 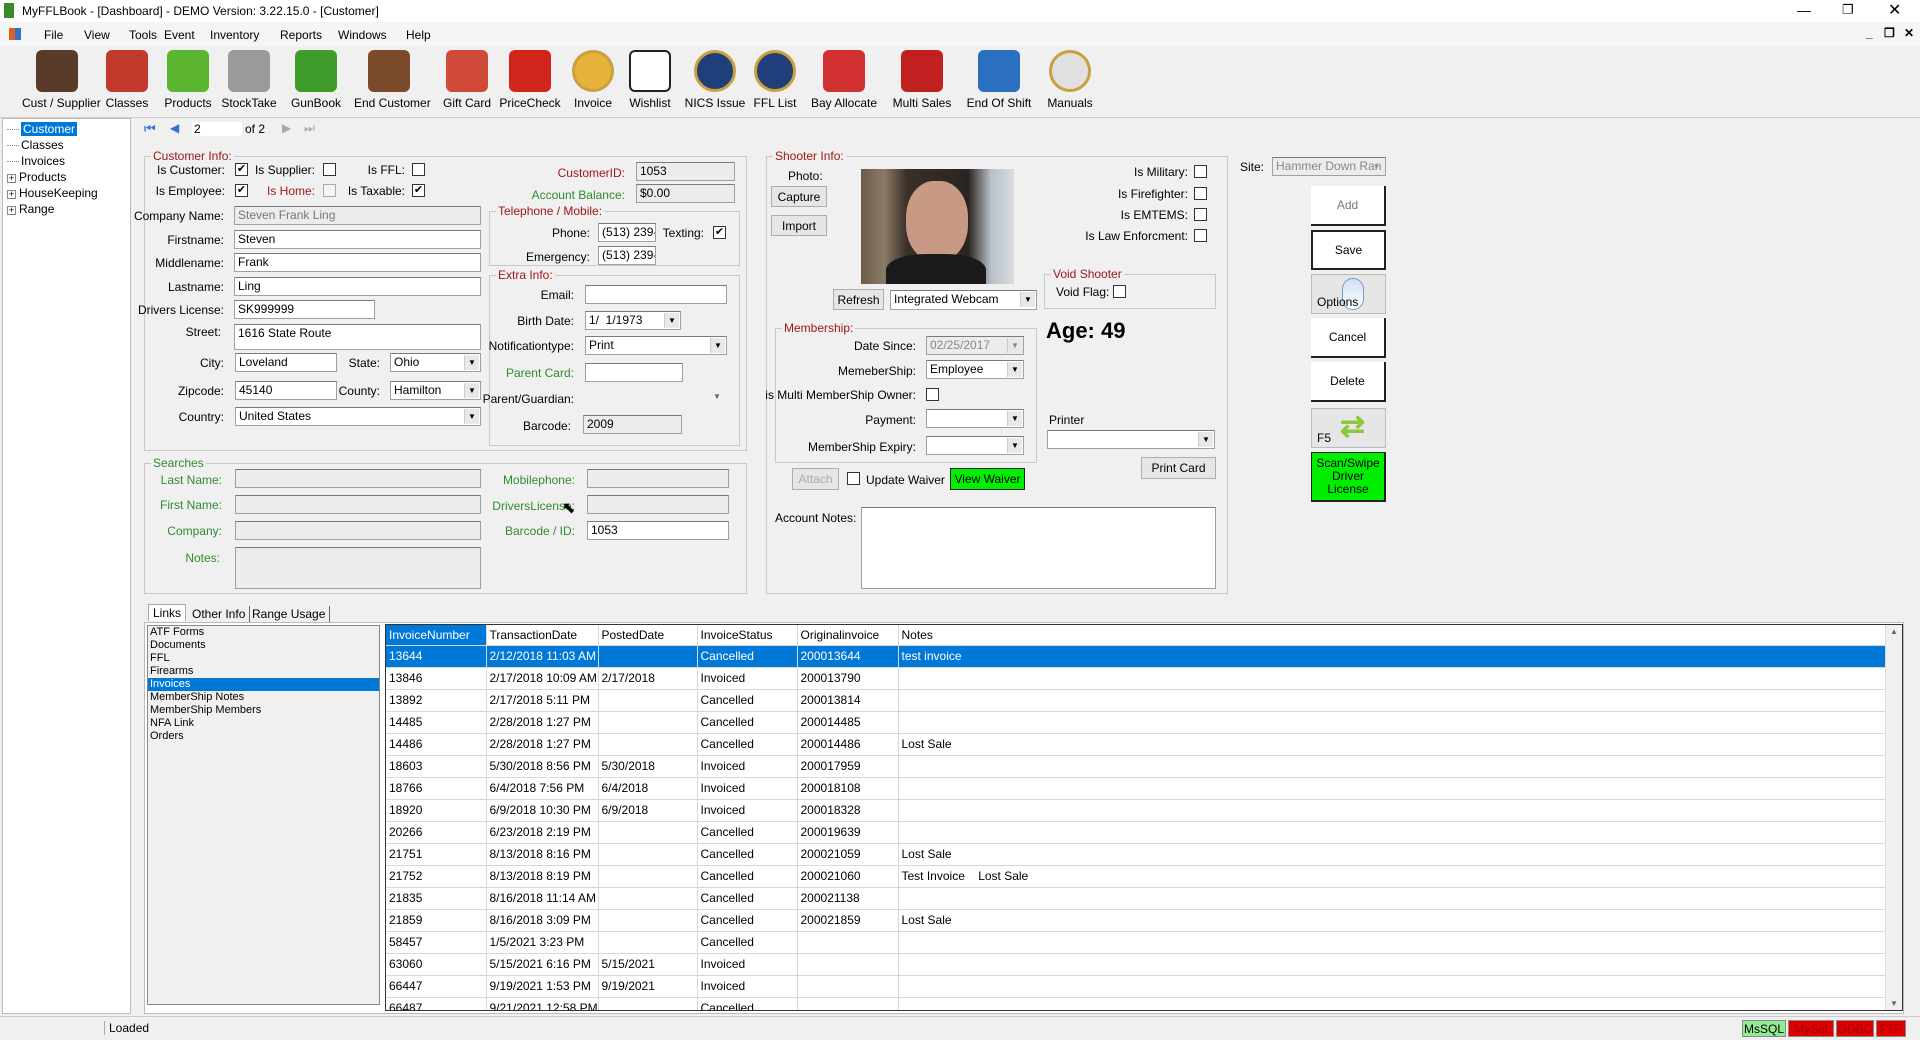 I want to click on toolbar-classes-button: Classes, so click(x=127, y=79).